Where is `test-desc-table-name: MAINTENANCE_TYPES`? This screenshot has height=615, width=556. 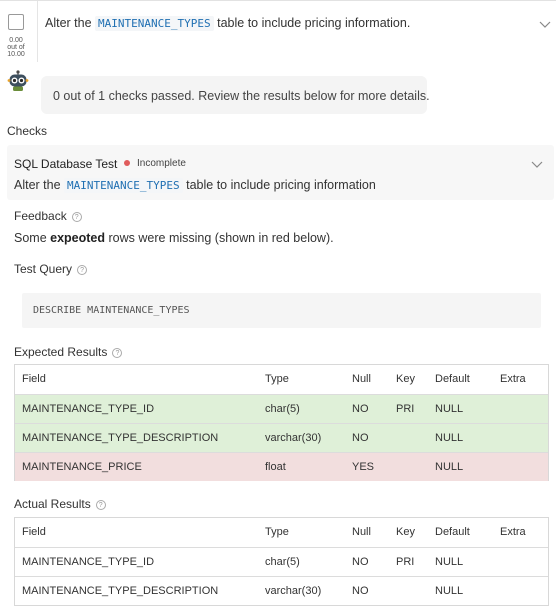 test-desc-table-name: MAINTENANCE_TYPES is located at coordinates (123, 185).